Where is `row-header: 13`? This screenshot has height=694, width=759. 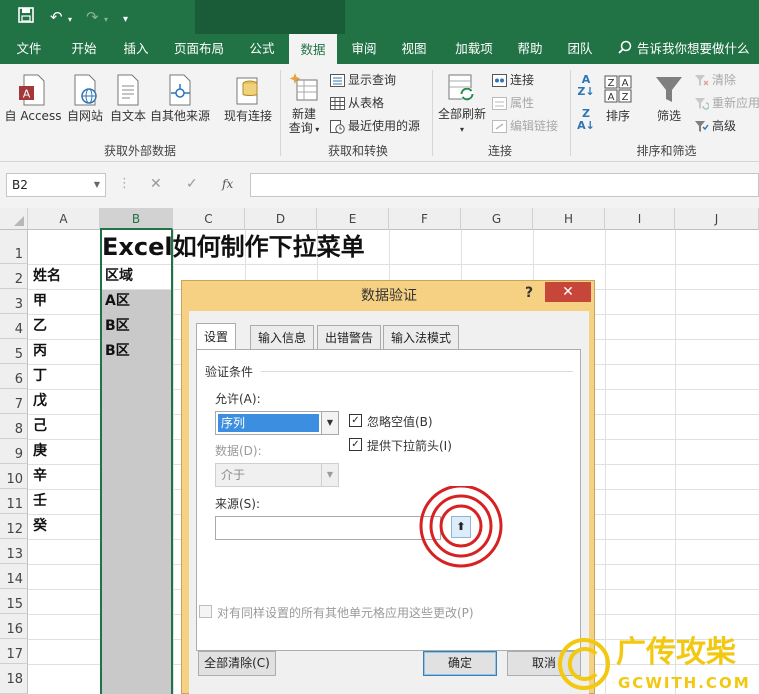 row-header: 13 is located at coordinates (14, 551).